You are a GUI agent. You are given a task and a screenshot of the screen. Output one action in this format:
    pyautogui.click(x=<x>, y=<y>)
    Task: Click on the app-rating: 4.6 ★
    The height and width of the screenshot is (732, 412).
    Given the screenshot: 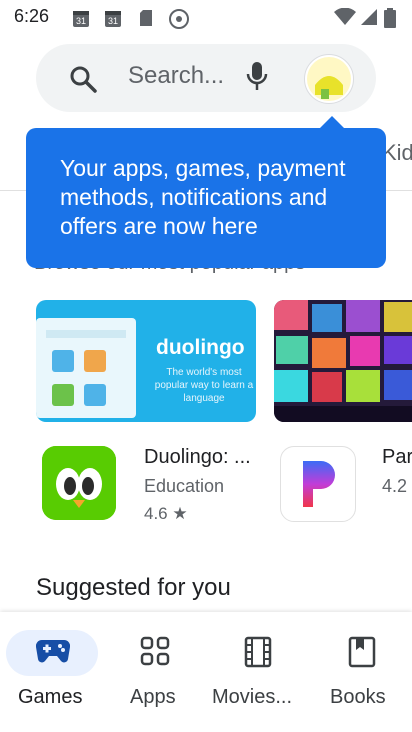 What is the action you would take?
    pyautogui.click(x=166, y=513)
    